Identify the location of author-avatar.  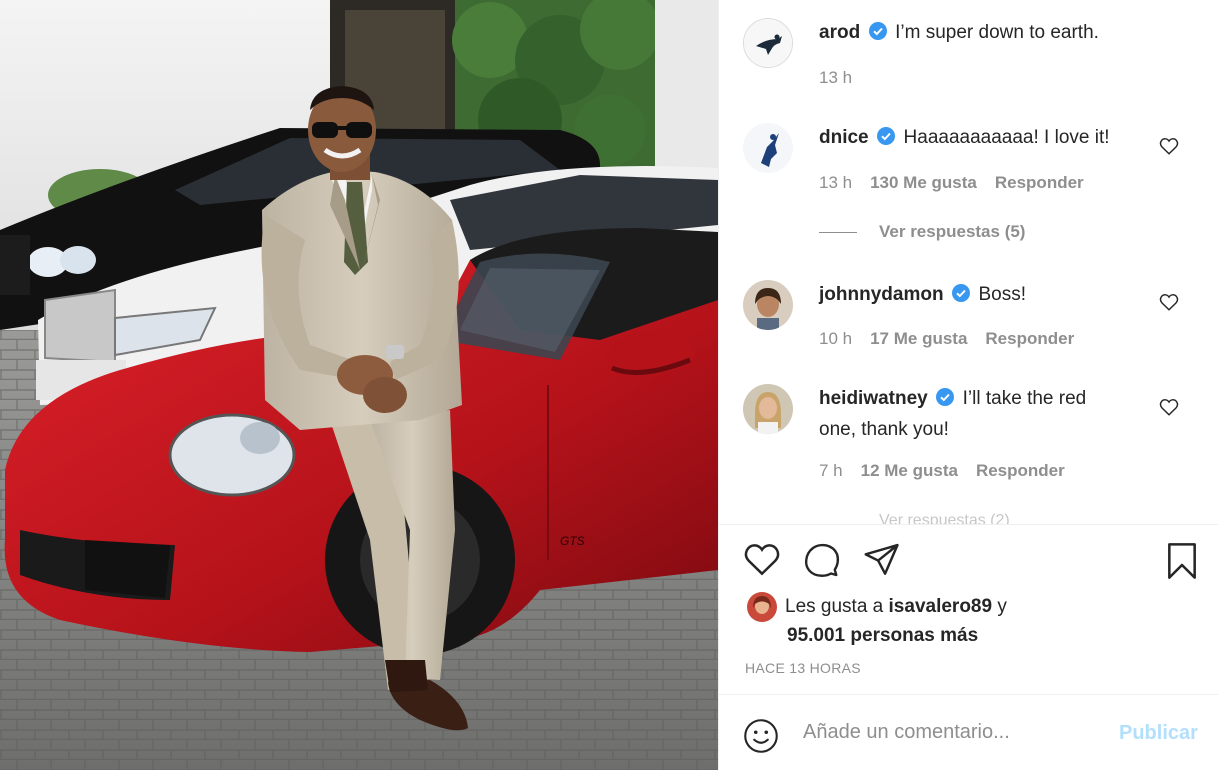
(768, 43).